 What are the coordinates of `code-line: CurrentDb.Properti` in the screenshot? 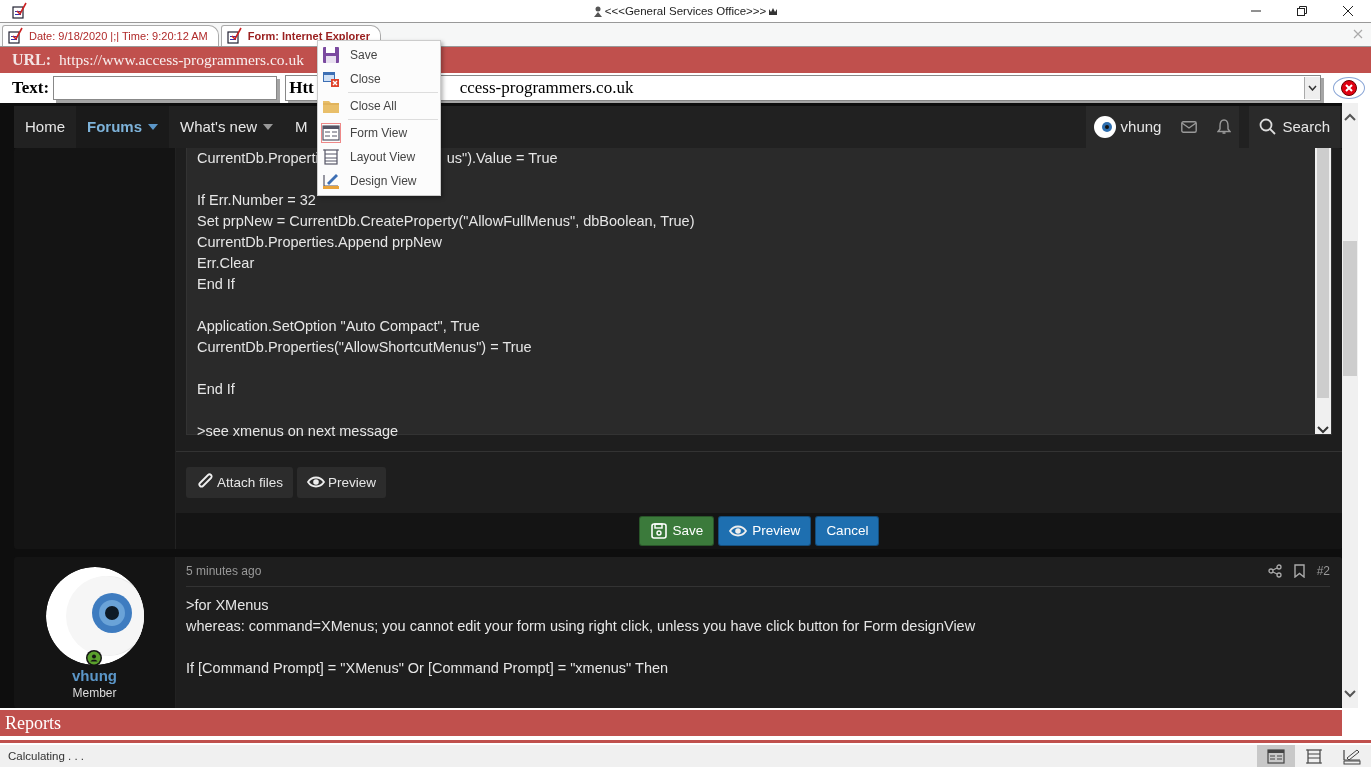 It's located at (258, 158).